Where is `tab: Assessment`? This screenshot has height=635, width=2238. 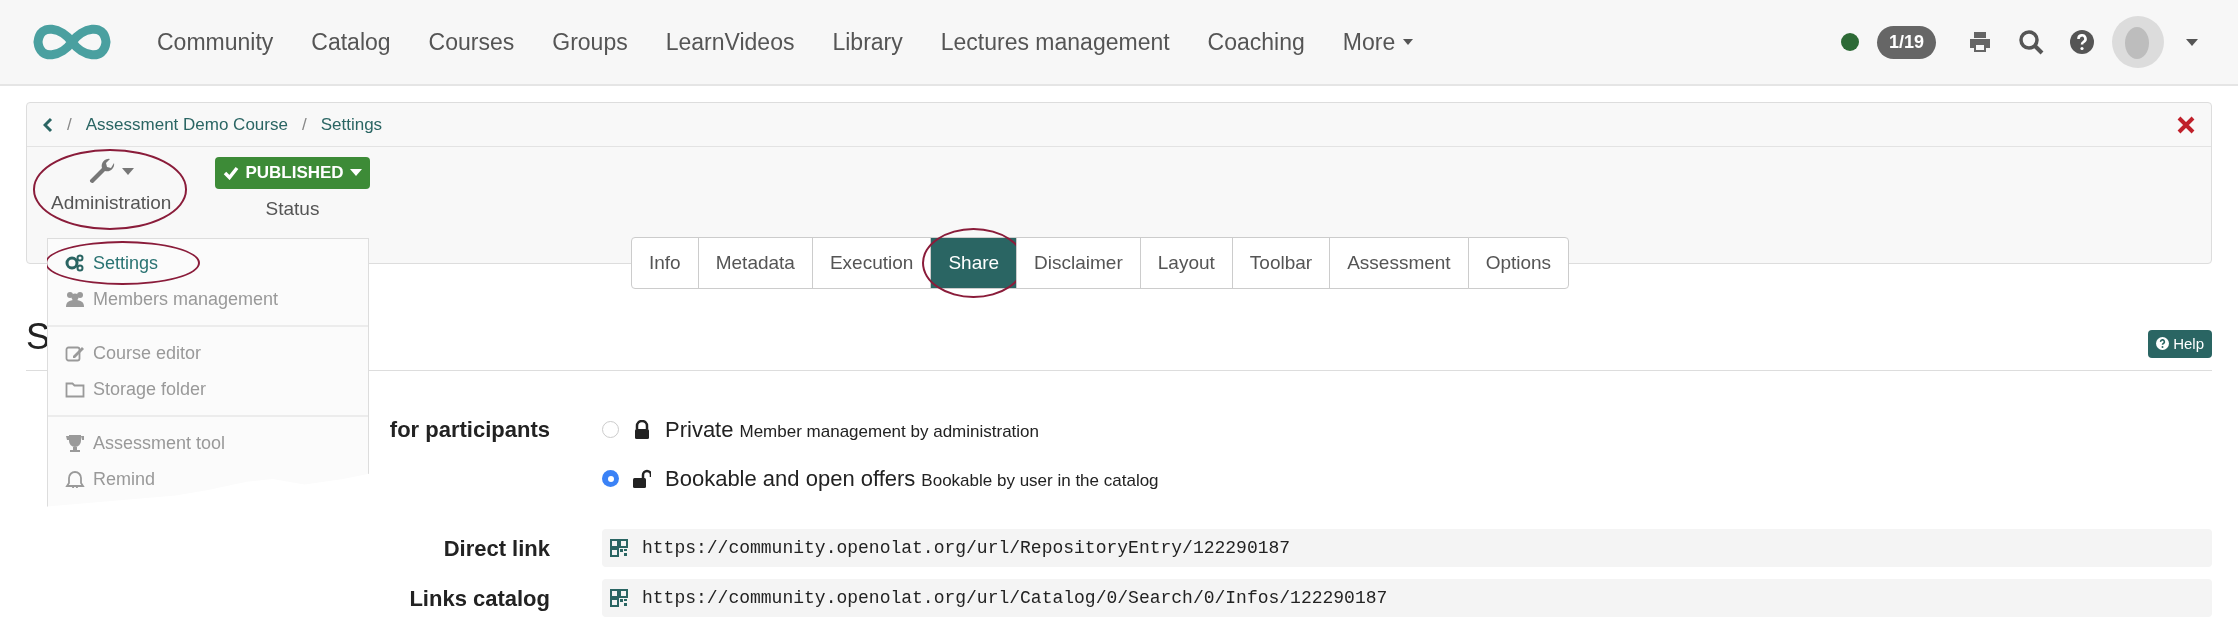
tab: Assessment is located at coordinates (1399, 263).